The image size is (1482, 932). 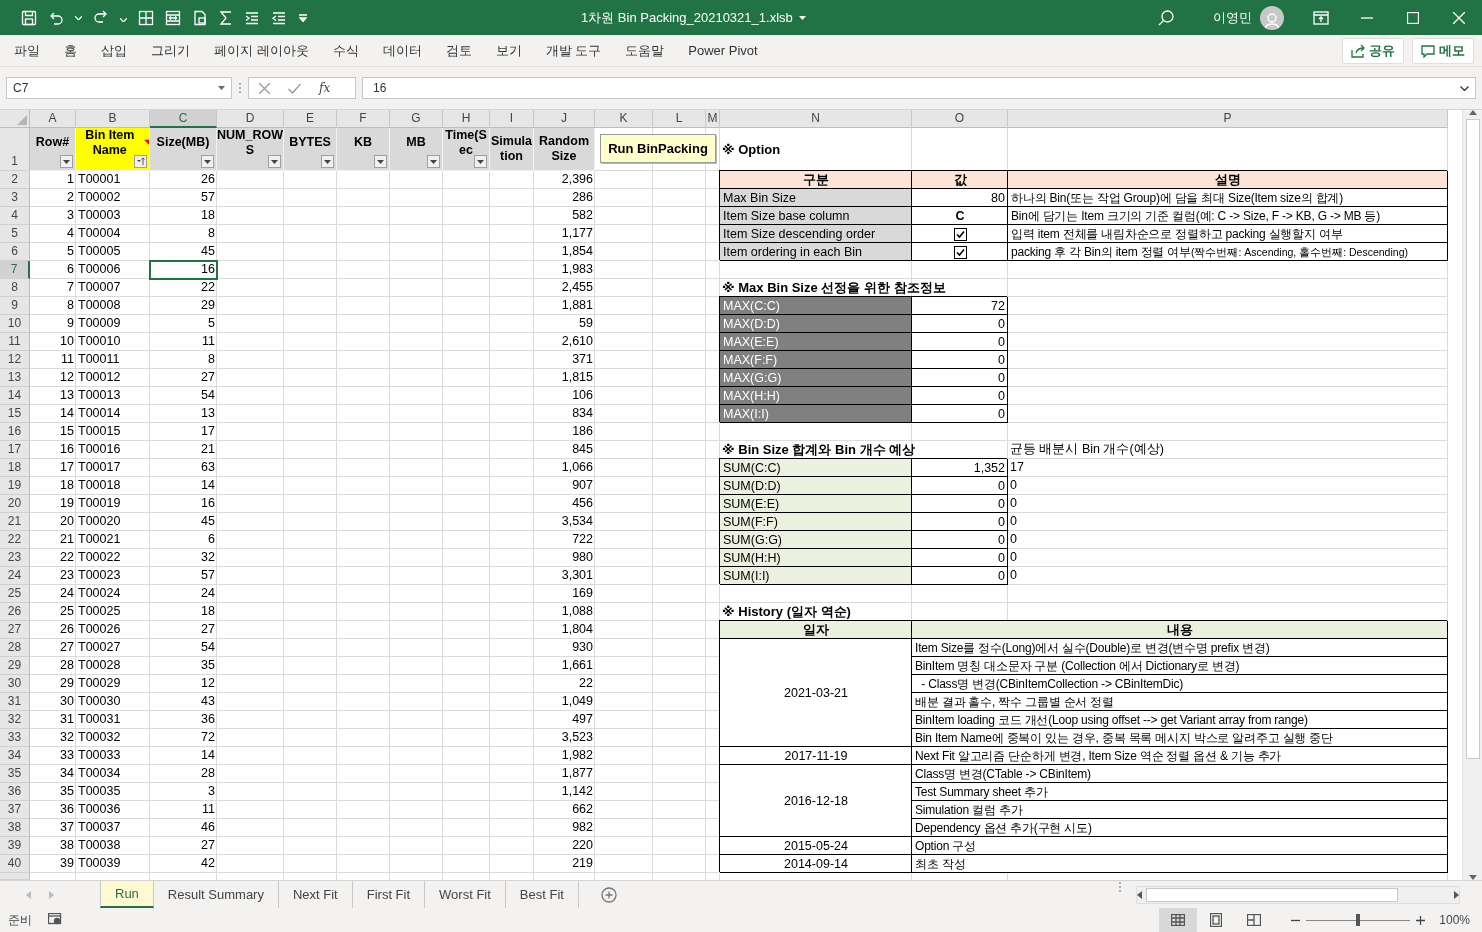 What do you see at coordinates (15, 414) in the screenshot?
I see `row-header: 15` at bounding box center [15, 414].